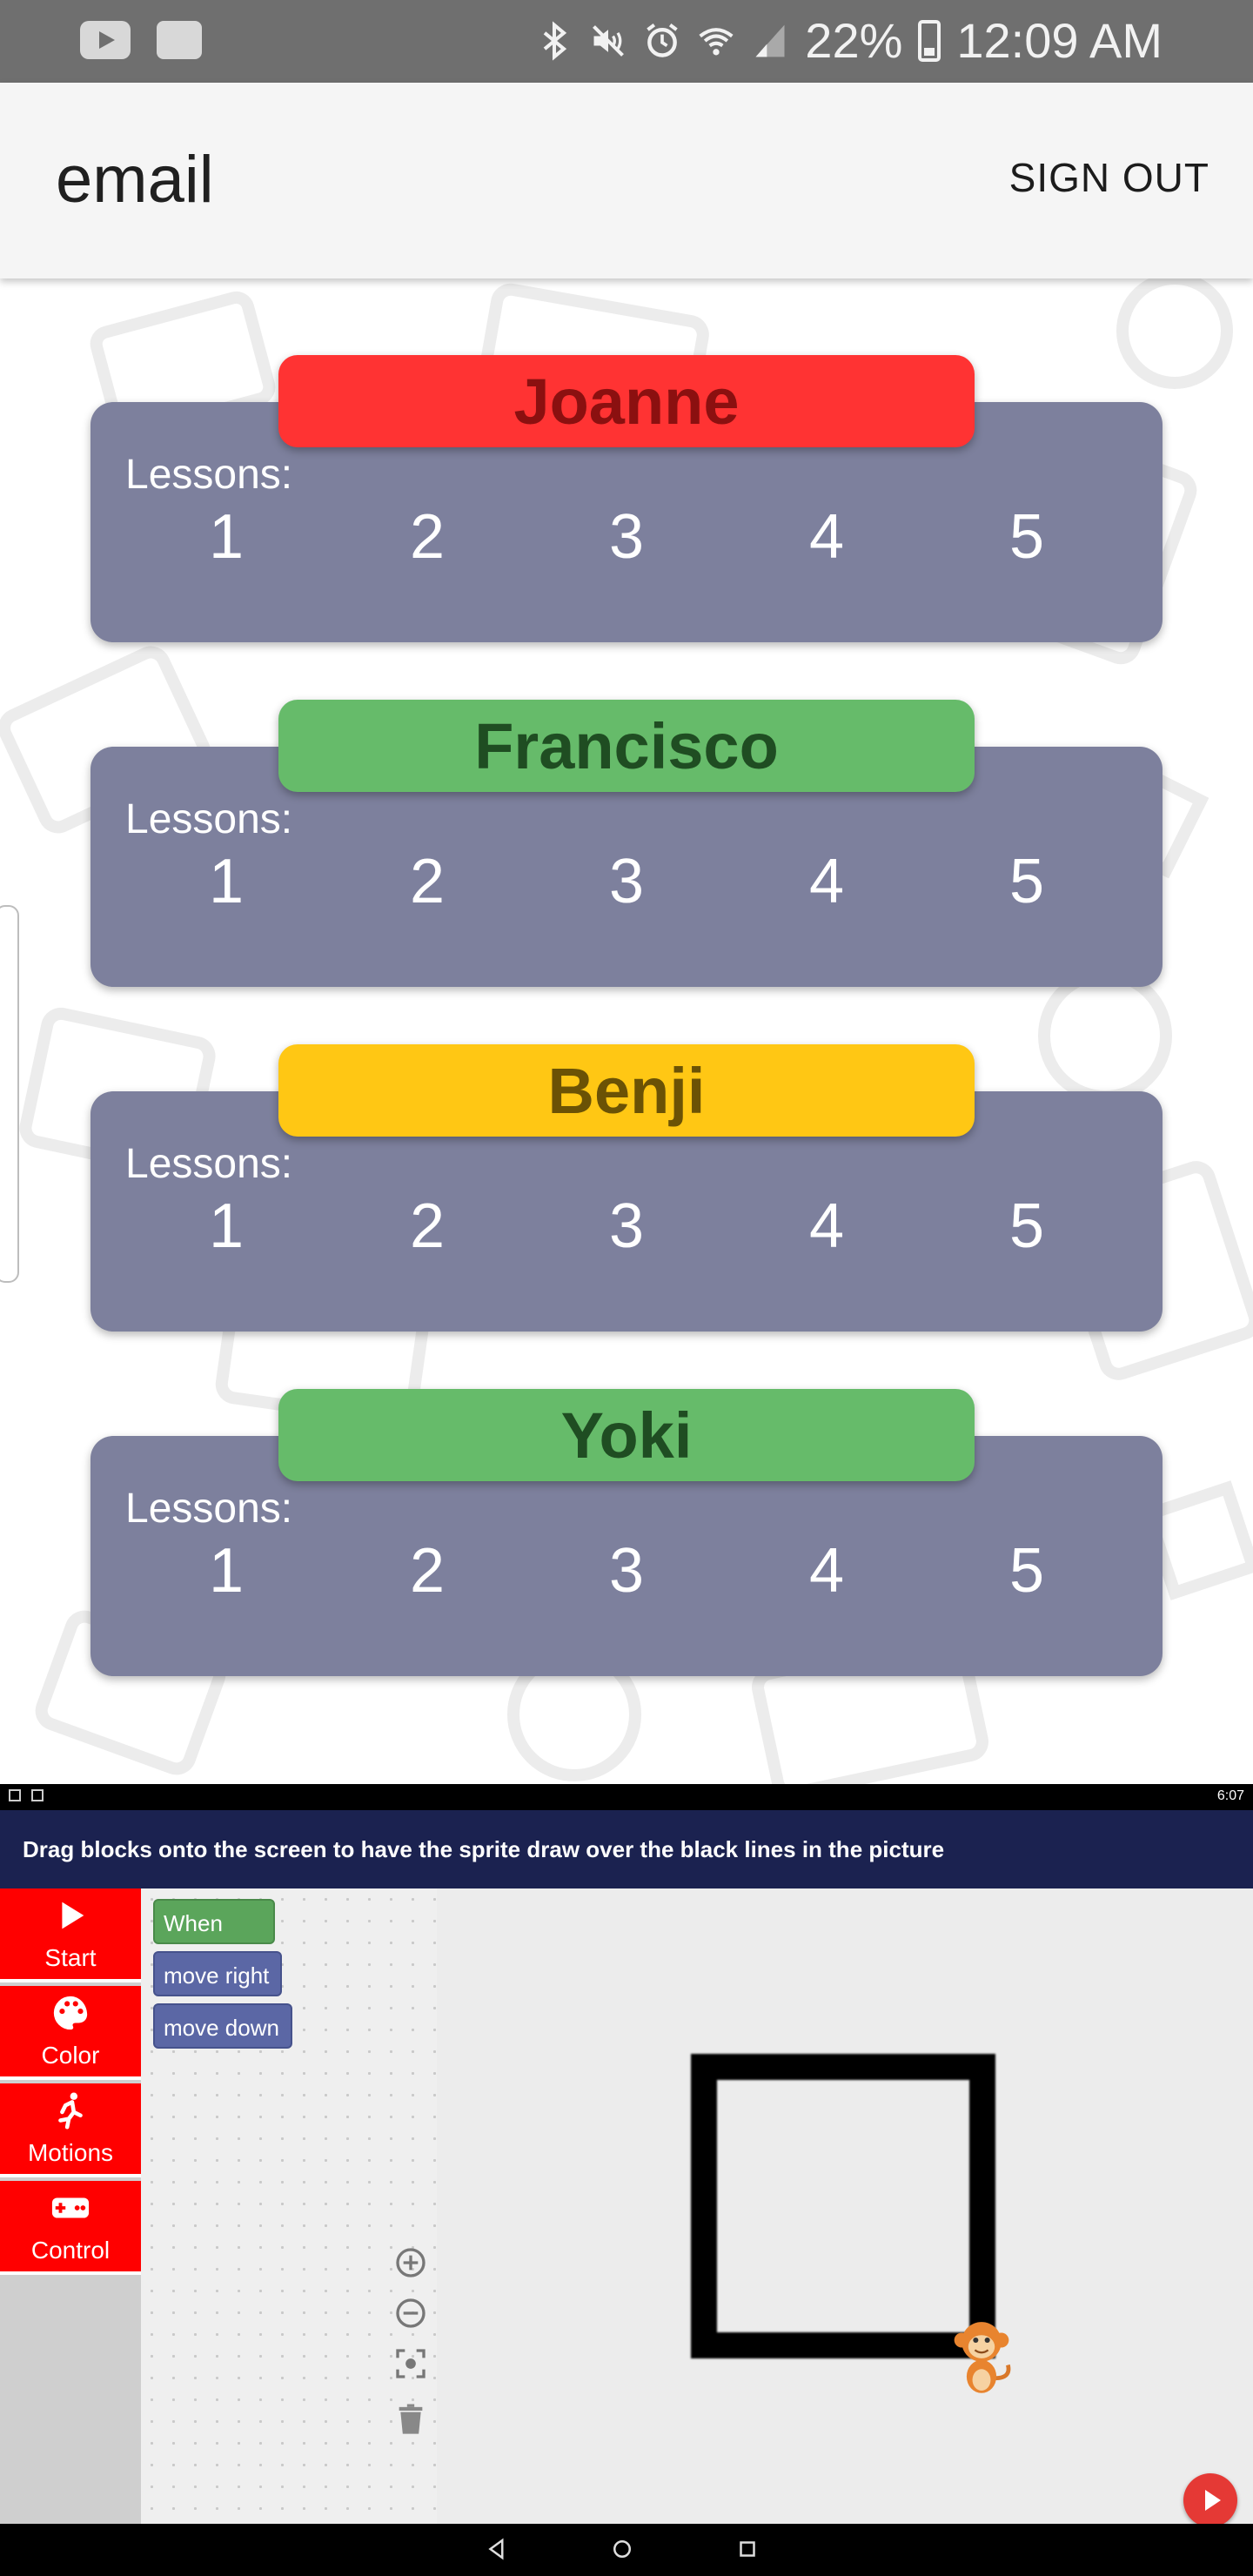  Describe the element at coordinates (626, 1797) in the screenshot. I see `embedded-status-bar: 6:07` at that location.